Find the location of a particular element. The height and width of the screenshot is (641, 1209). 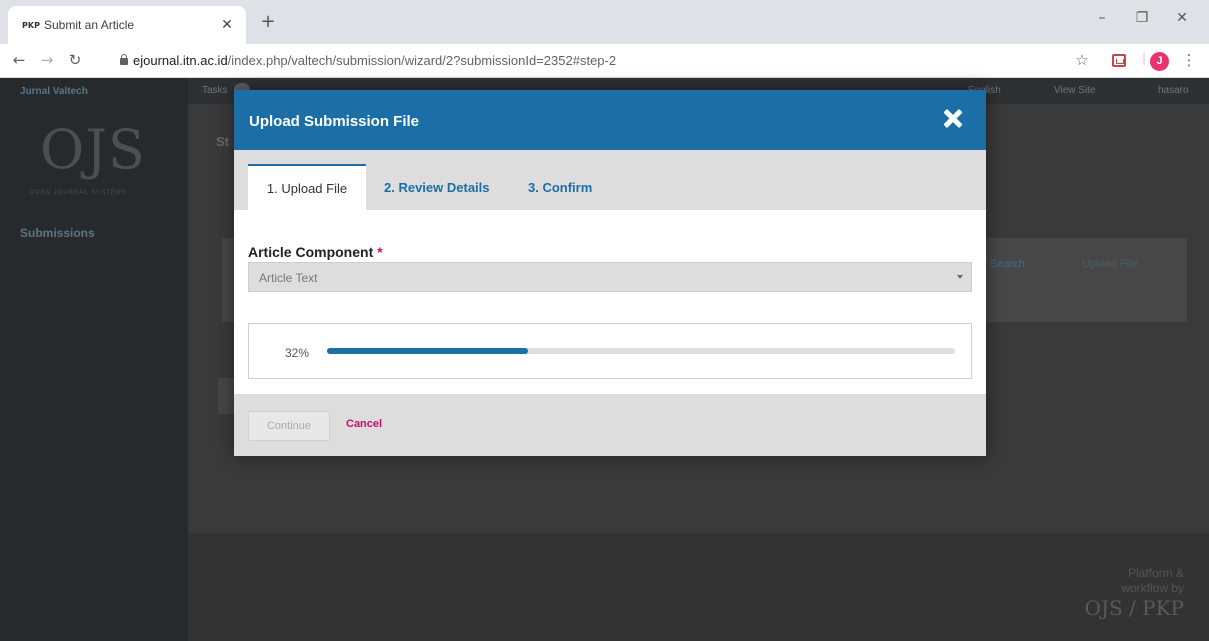

browser-tab-strip: PKP Submit an Article ✕ + – ❐ ✕ is located at coordinates (604, 22).